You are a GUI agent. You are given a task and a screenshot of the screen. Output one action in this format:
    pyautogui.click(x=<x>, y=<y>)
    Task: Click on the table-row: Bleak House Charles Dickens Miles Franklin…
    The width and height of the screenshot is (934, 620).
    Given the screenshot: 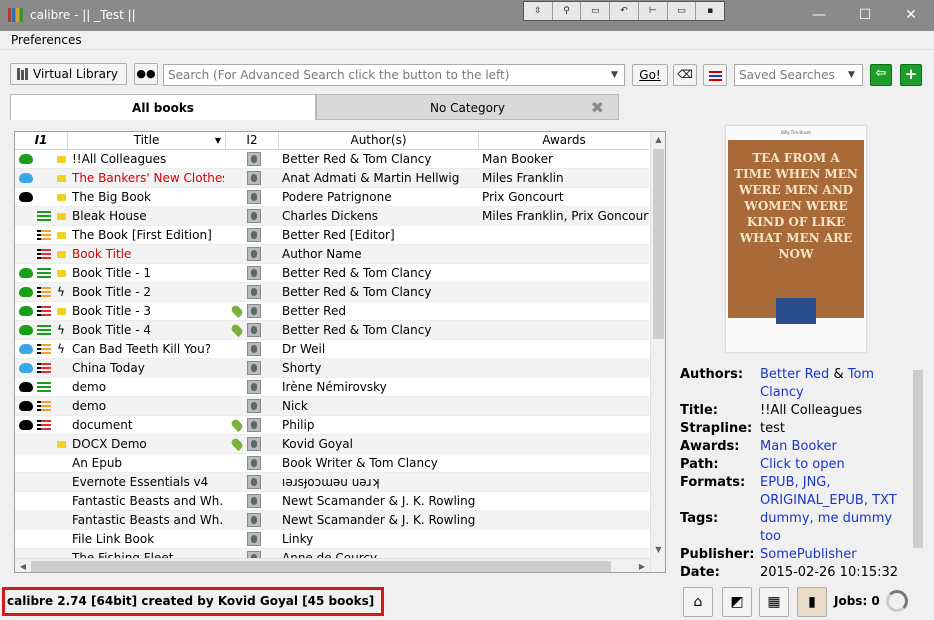 What is the action you would take?
    pyautogui.click(x=332, y=216)
    